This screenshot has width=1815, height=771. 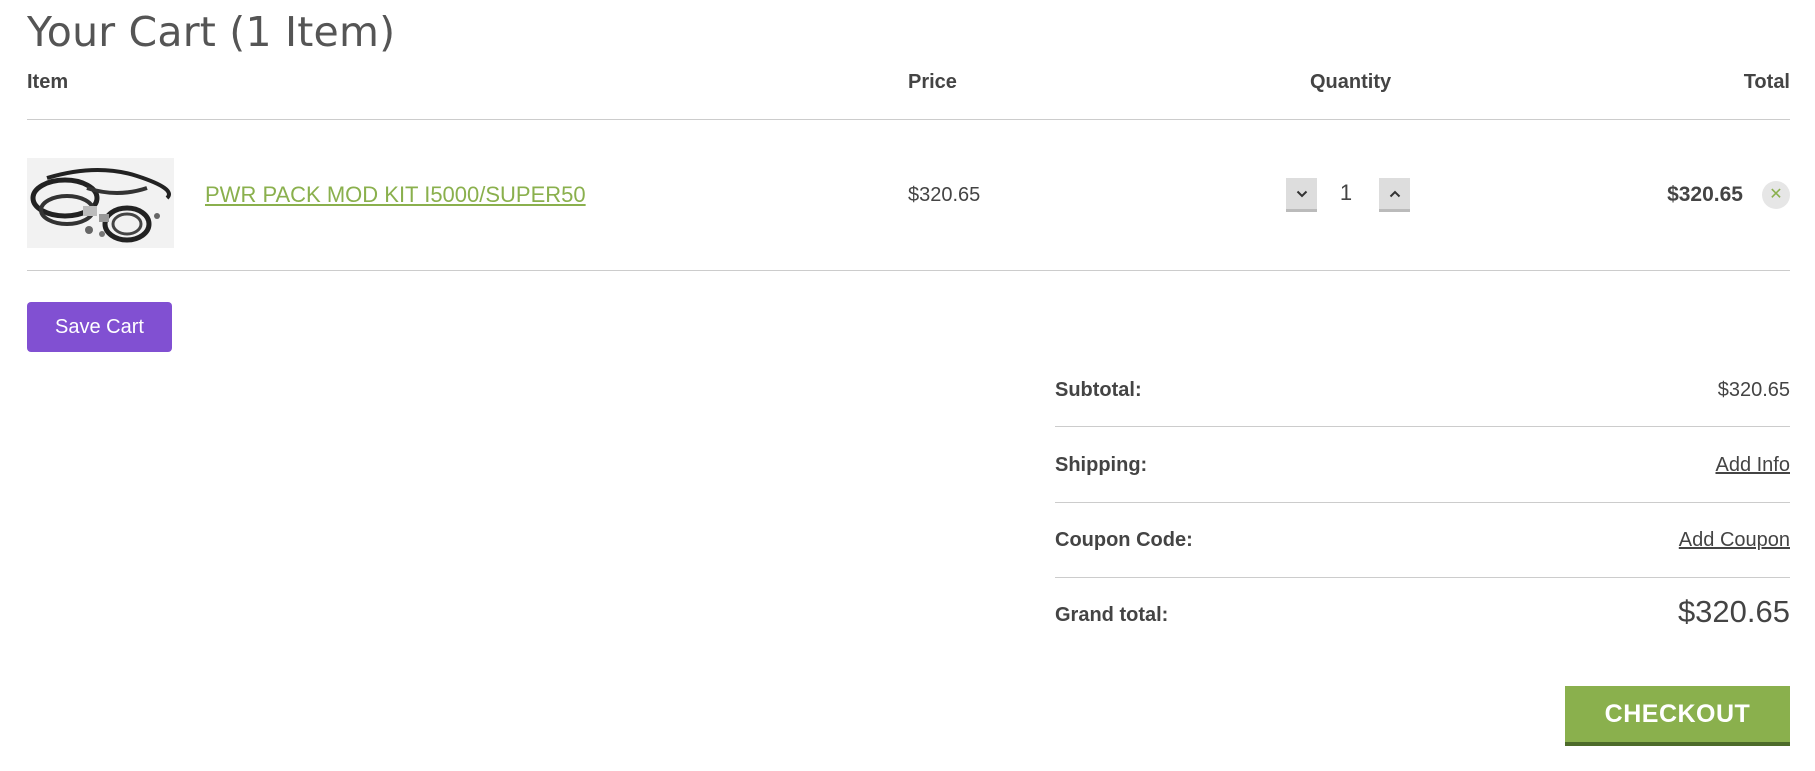 I want to click on subtotal-label: Subtotal:, so click(x=1098, y=390).